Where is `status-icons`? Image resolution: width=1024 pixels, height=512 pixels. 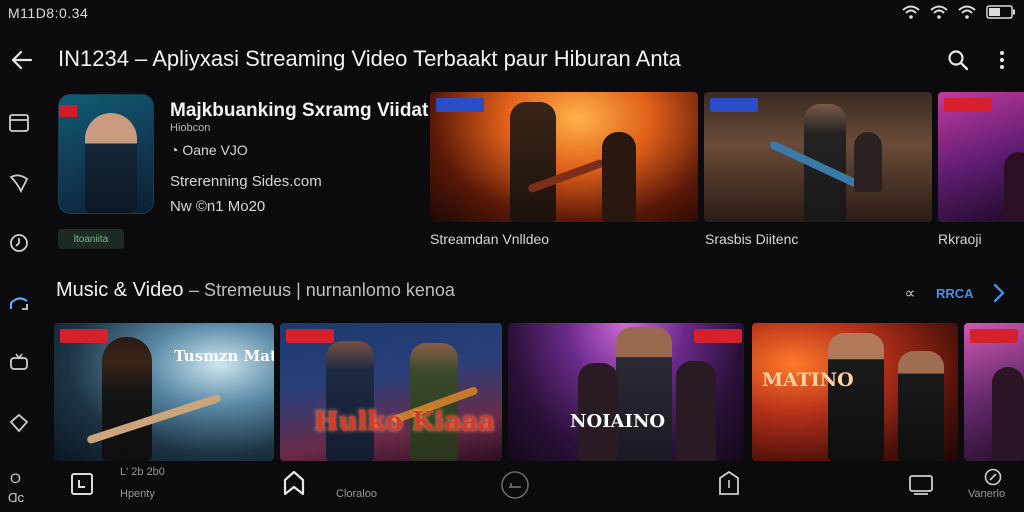
status-icons is located at coordinates (959, 12).